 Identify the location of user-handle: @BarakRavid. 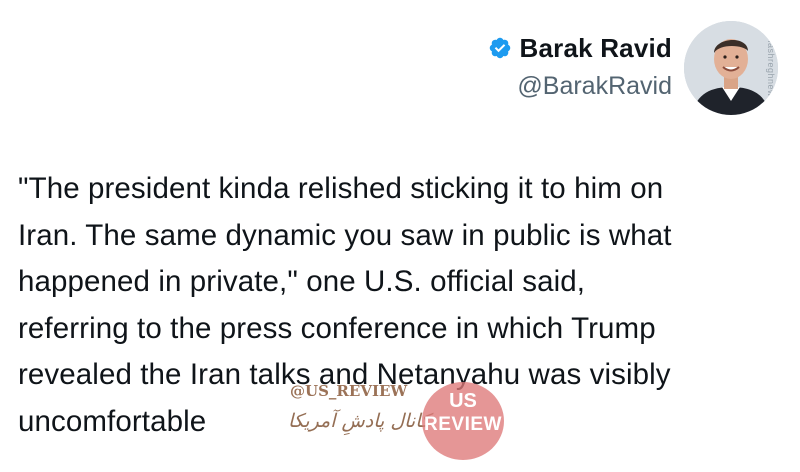
(580, 86).